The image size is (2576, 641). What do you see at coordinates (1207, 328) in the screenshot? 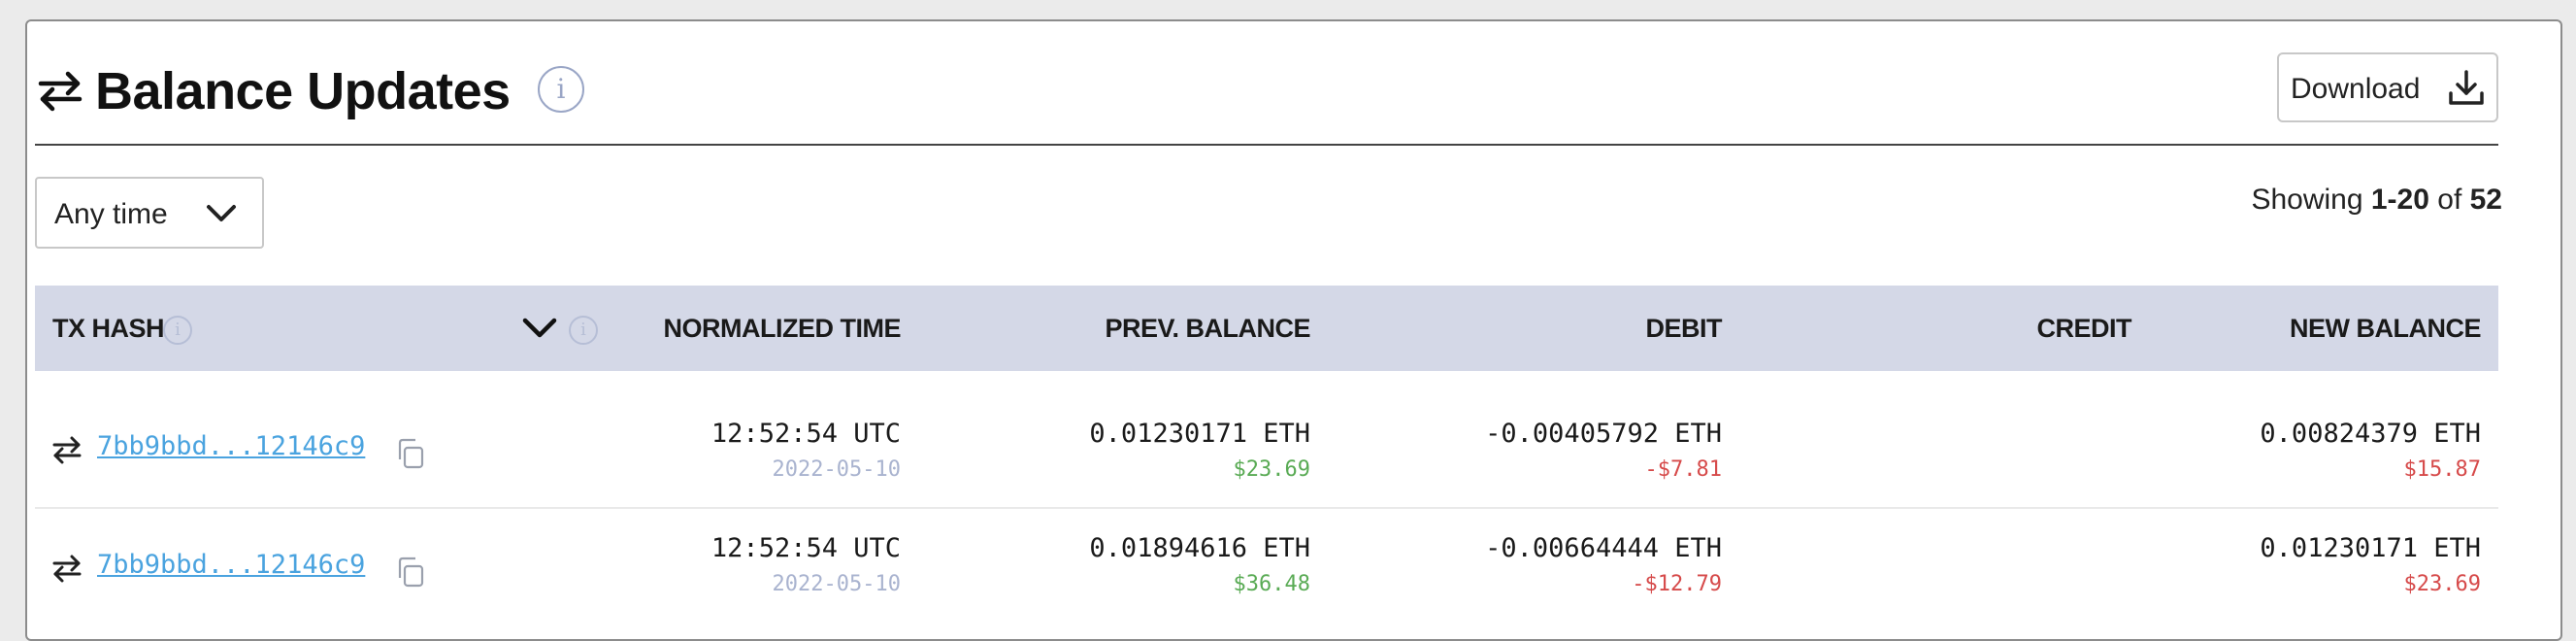
I see `column-header-prev-balance: PREV. BALANCE` at bounding box center [1207, 328].